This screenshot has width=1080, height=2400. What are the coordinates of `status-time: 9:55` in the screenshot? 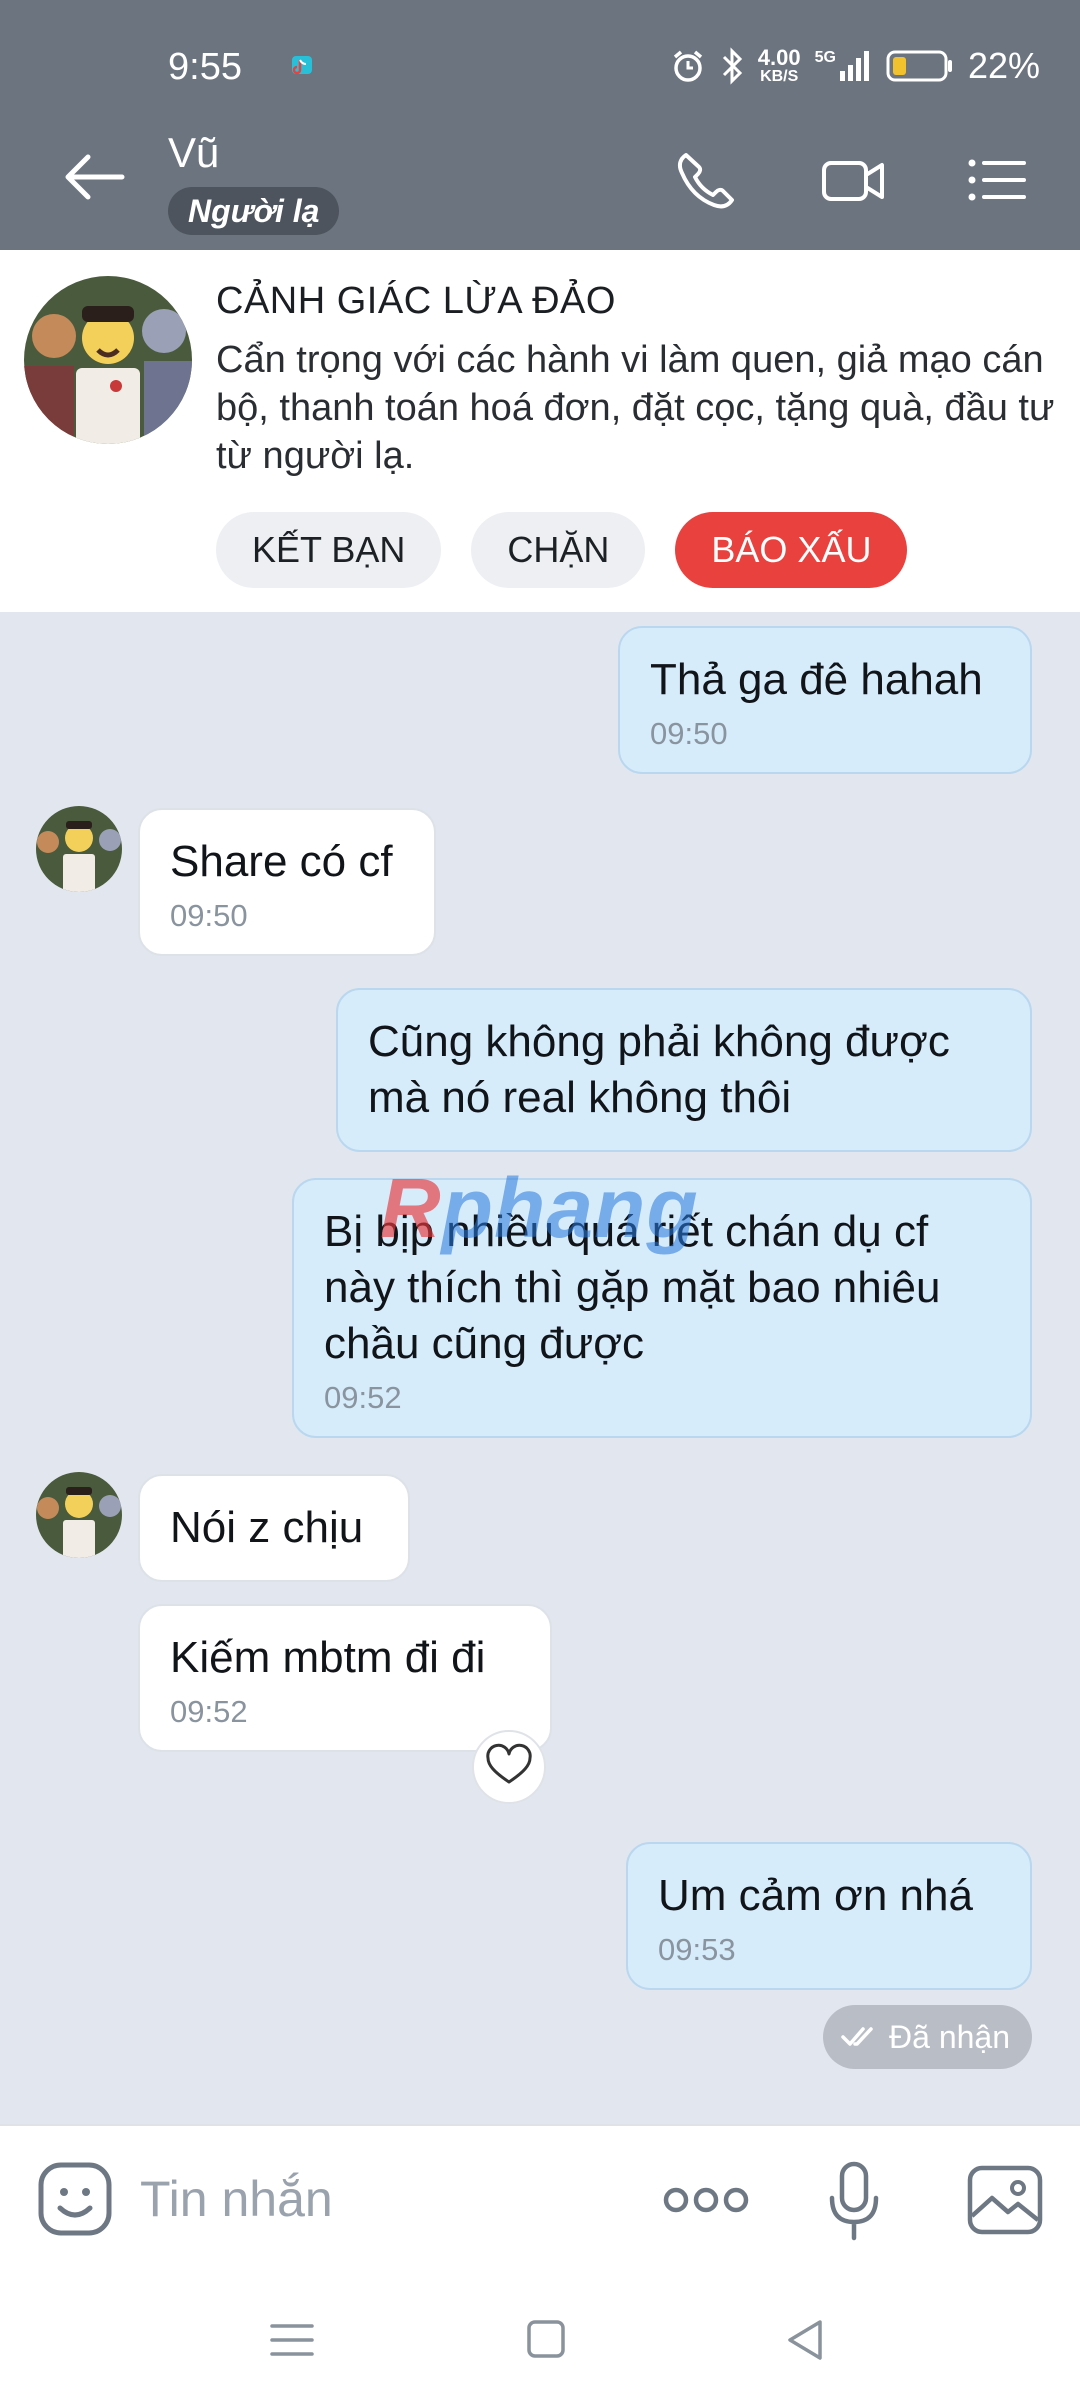 It's located at (205, 67).